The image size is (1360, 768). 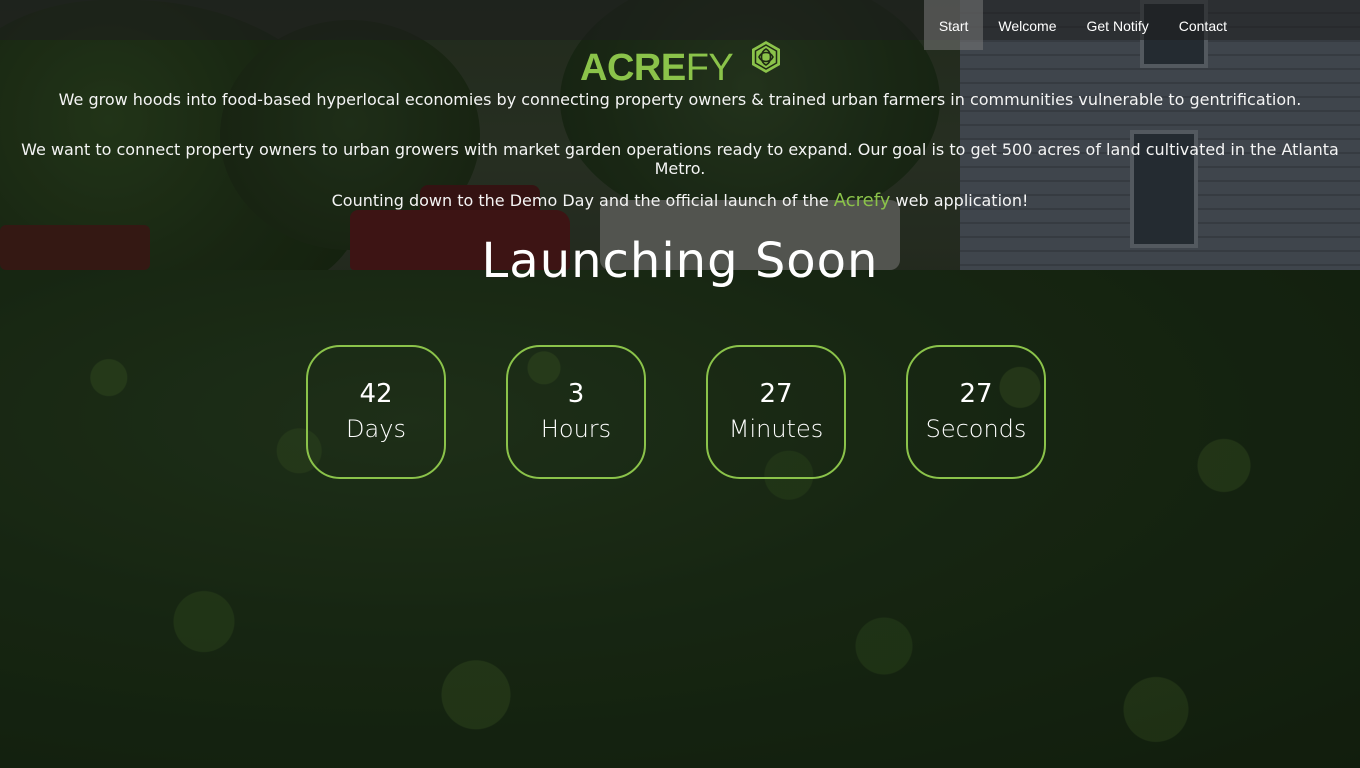 What do you see at coordinates (376, 429) in the screenshot?
I see `countdown-label: Days` at bounding box center [376, 429].